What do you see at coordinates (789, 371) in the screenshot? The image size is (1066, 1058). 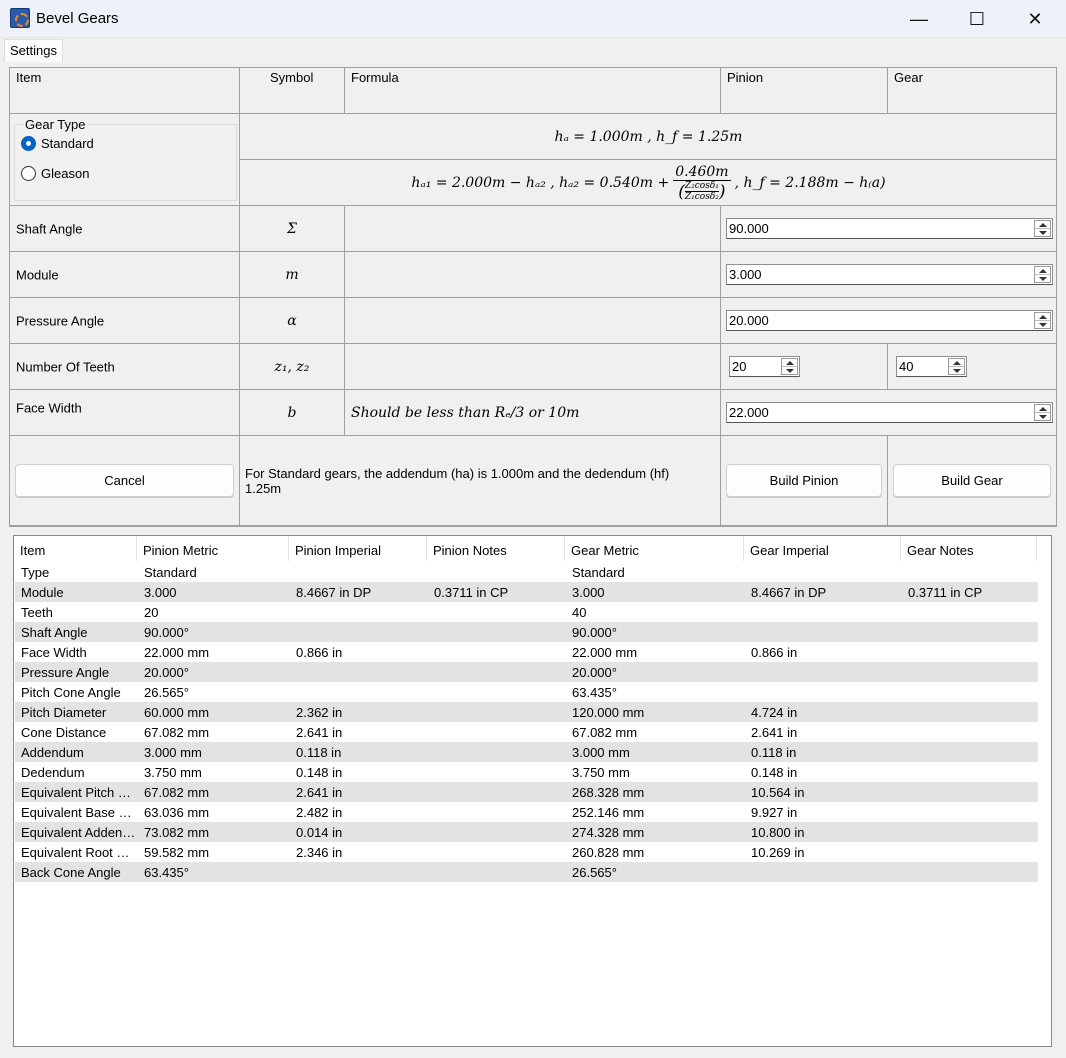 I see `pinion-teeth-down-button` at bounding box center [789, 371].